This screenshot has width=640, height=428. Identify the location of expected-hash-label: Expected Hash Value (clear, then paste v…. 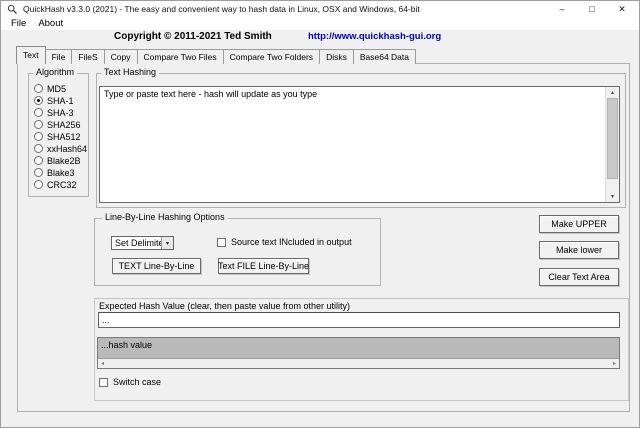
(224, 306).